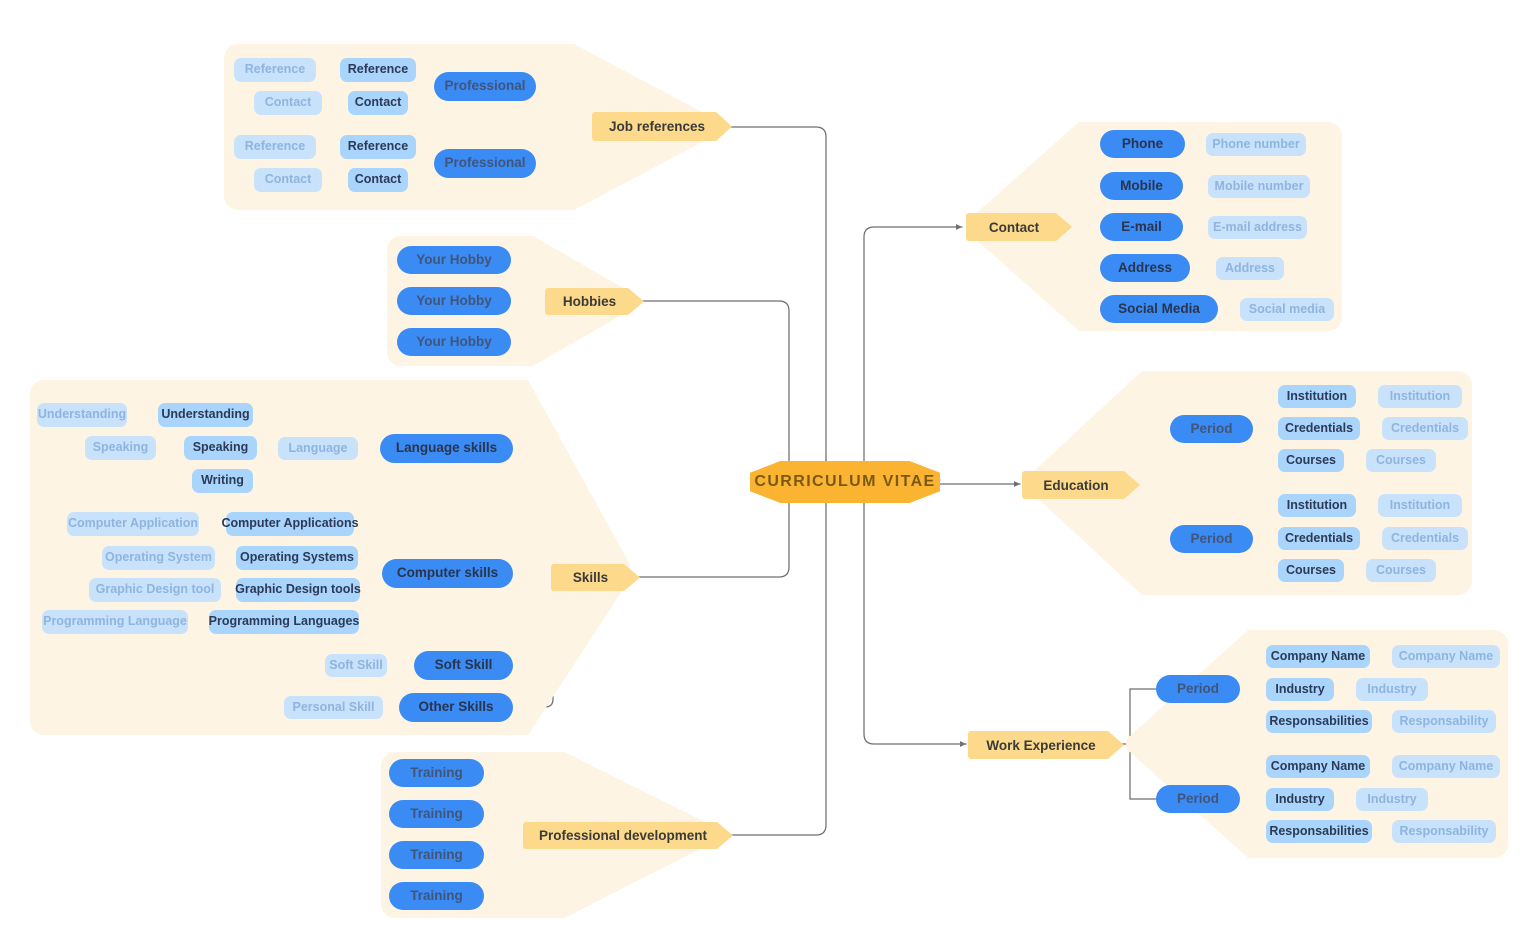  I want to click on node-label: Computer Application, so click(133, 523).